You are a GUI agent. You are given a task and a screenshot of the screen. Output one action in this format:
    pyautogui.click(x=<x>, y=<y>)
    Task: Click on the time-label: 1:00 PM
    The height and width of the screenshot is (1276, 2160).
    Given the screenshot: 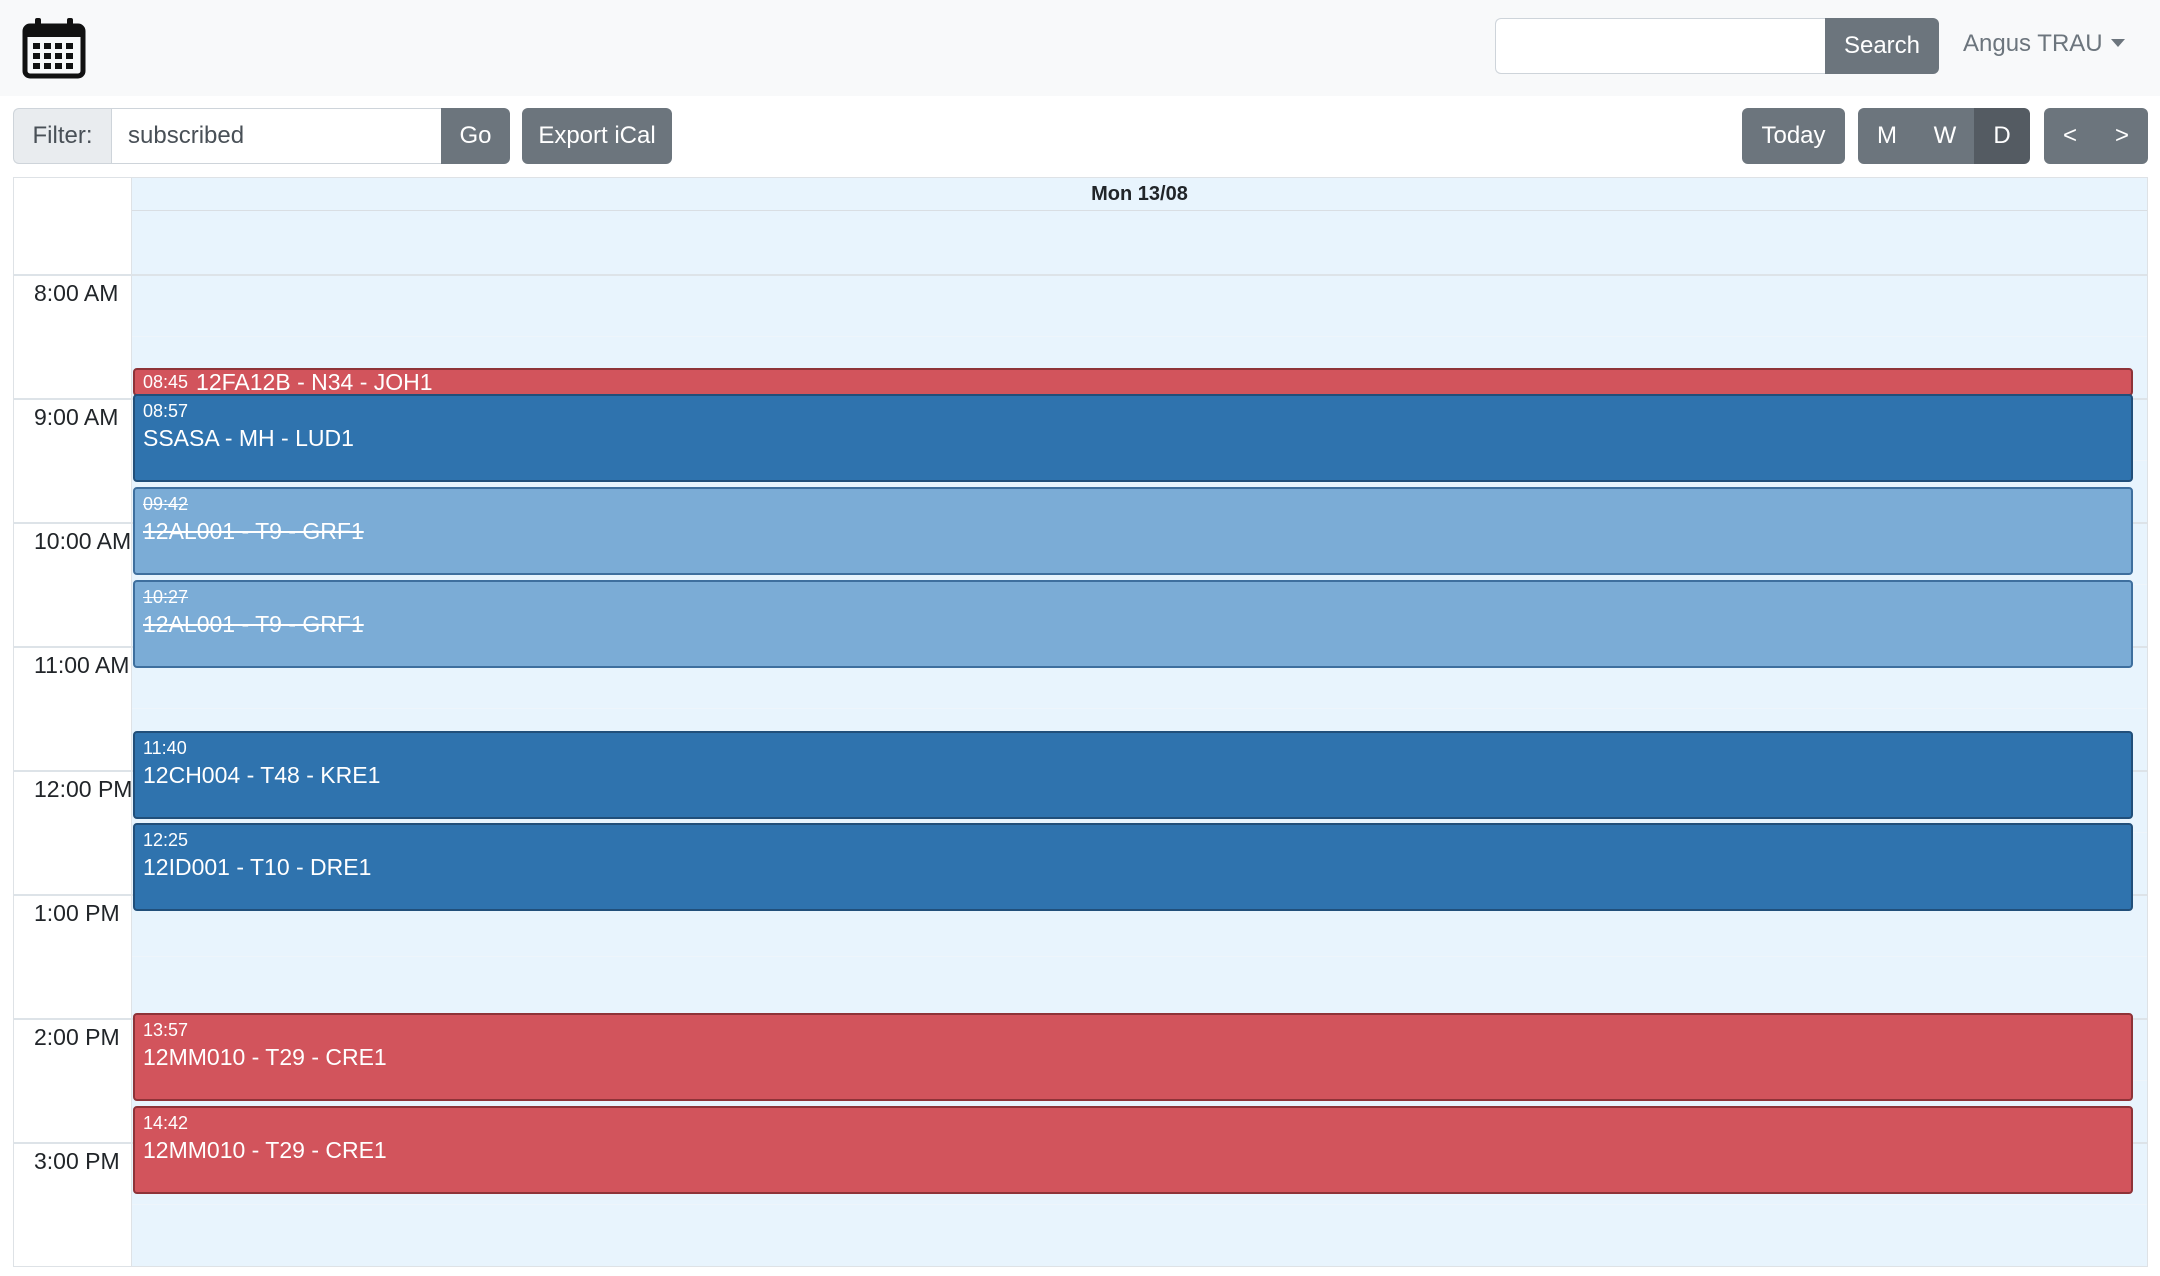 What is the action you would take?
    pyautogui.click(x=77, y=913)
    